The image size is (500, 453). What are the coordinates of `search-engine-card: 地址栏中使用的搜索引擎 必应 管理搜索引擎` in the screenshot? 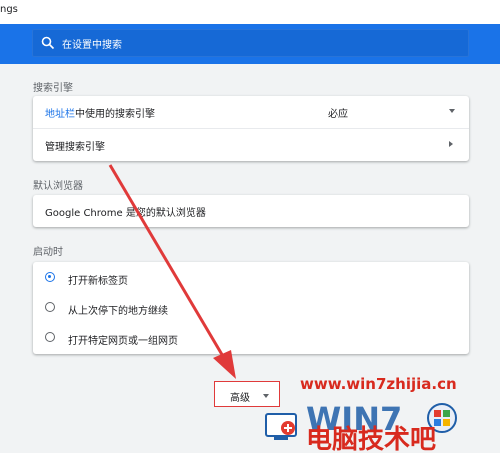 It's located at (251, 128).